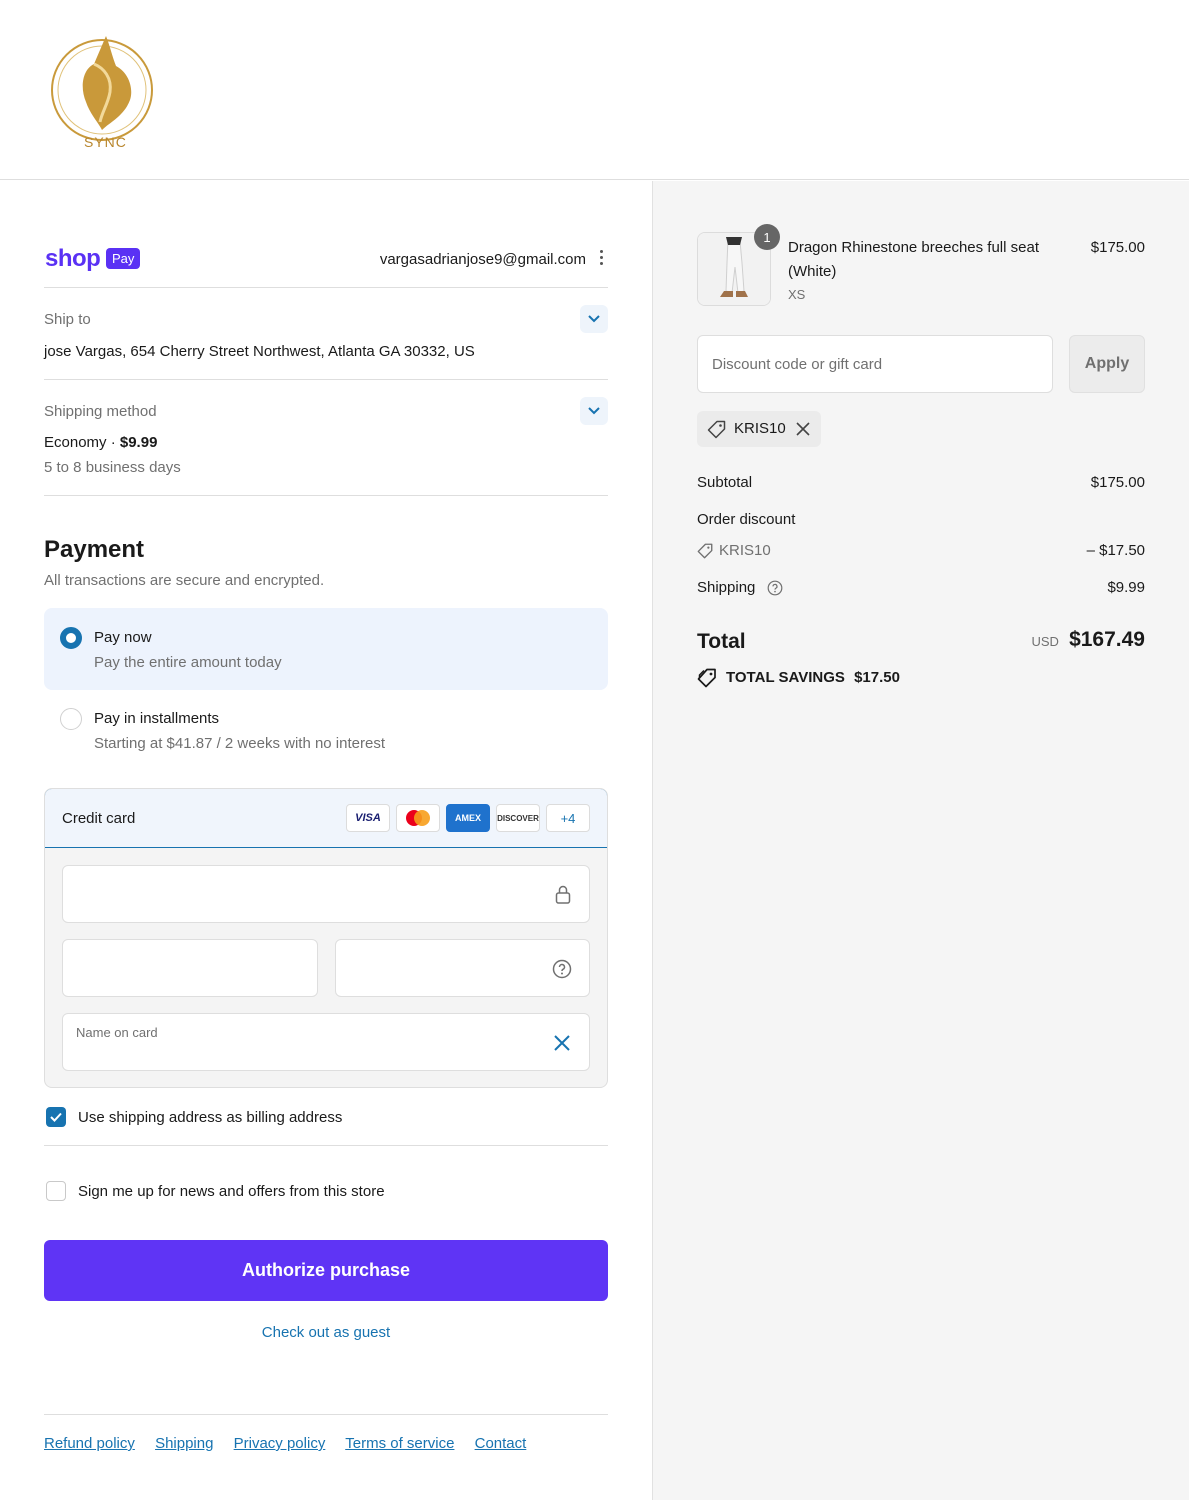  Describe the element at coordinates (746, 519) in the screenshot. I see `order-discount-label: Order discount` at that location.